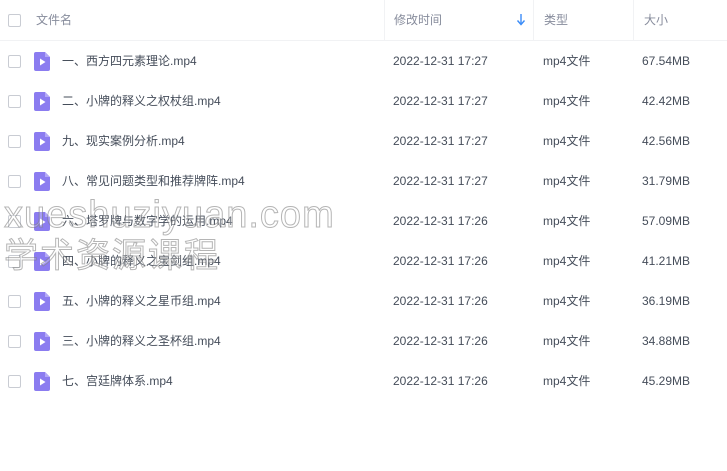 The height and width of the screenshot is (471, 727). What do you see at coordinates (666, 61) in the screenshot?
I see `file-size: 67.54MB` at bounding box center [666, 61].